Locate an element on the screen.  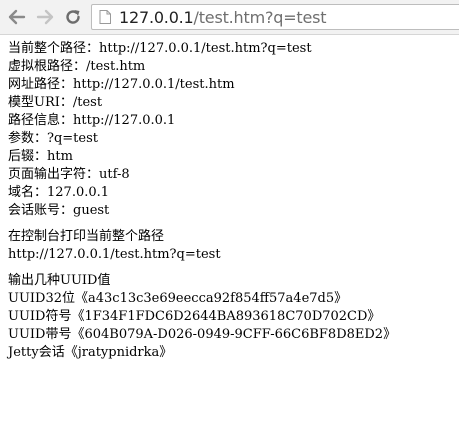
info-suffix: 后辍：htm is located at coordinates (40, 156).